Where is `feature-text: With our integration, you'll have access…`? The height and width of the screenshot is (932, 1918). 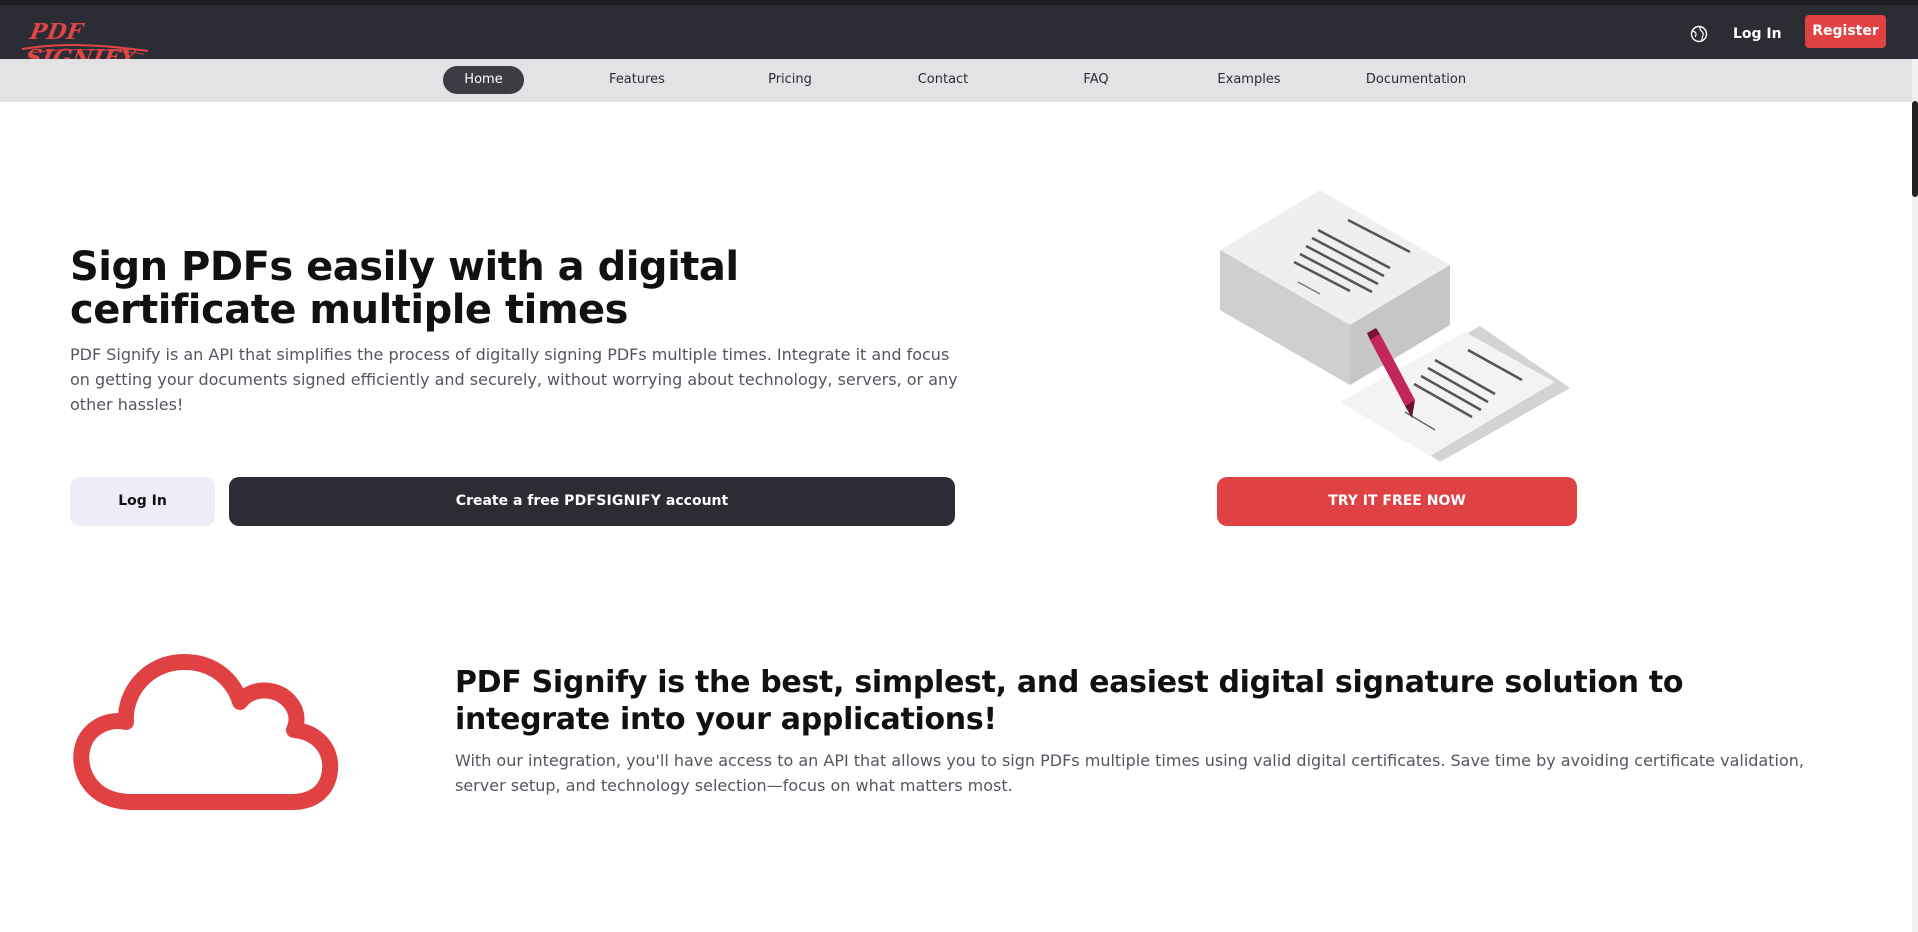
feature-text: With our integration, you'll have access… is located at coordinates (1129, 773).